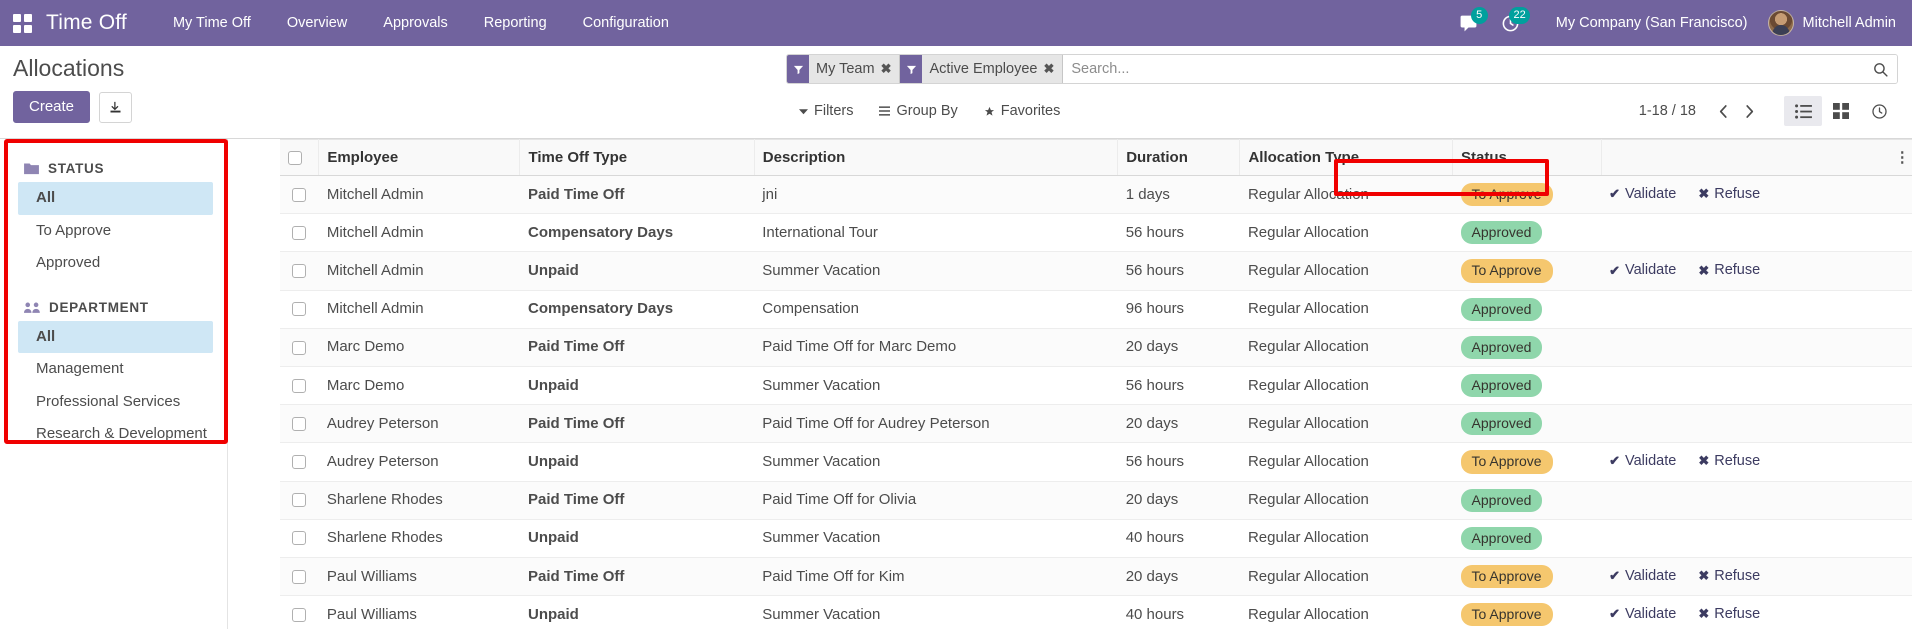 This screenshot has width=1912, height=629. What do you see at coordinates (1501, 538) in the screenshot?
I see `status-badge: Approved` at bounding box center [1501, 538].